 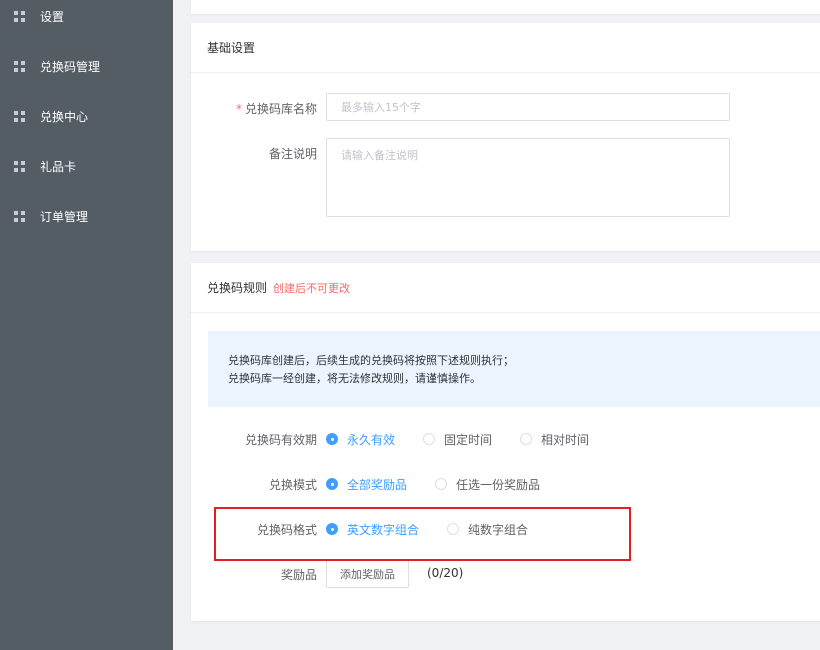 I want to click on sidebar-item-code-management: 兑换码管理, so click(x=86, y=66).